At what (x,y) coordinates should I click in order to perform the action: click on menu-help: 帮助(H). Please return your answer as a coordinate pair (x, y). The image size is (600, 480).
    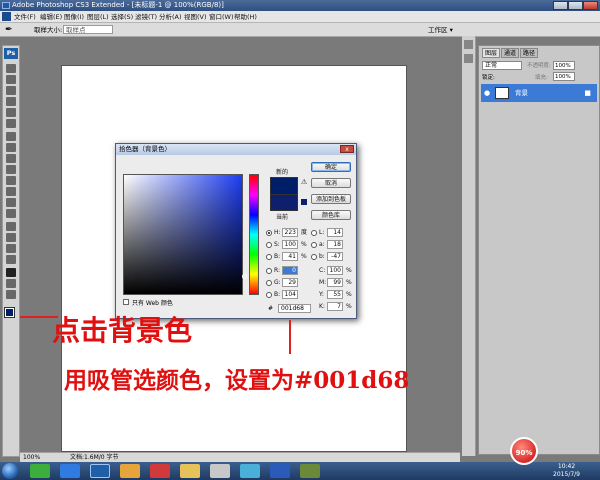
    Looking at the image, I should click on (245, 17).